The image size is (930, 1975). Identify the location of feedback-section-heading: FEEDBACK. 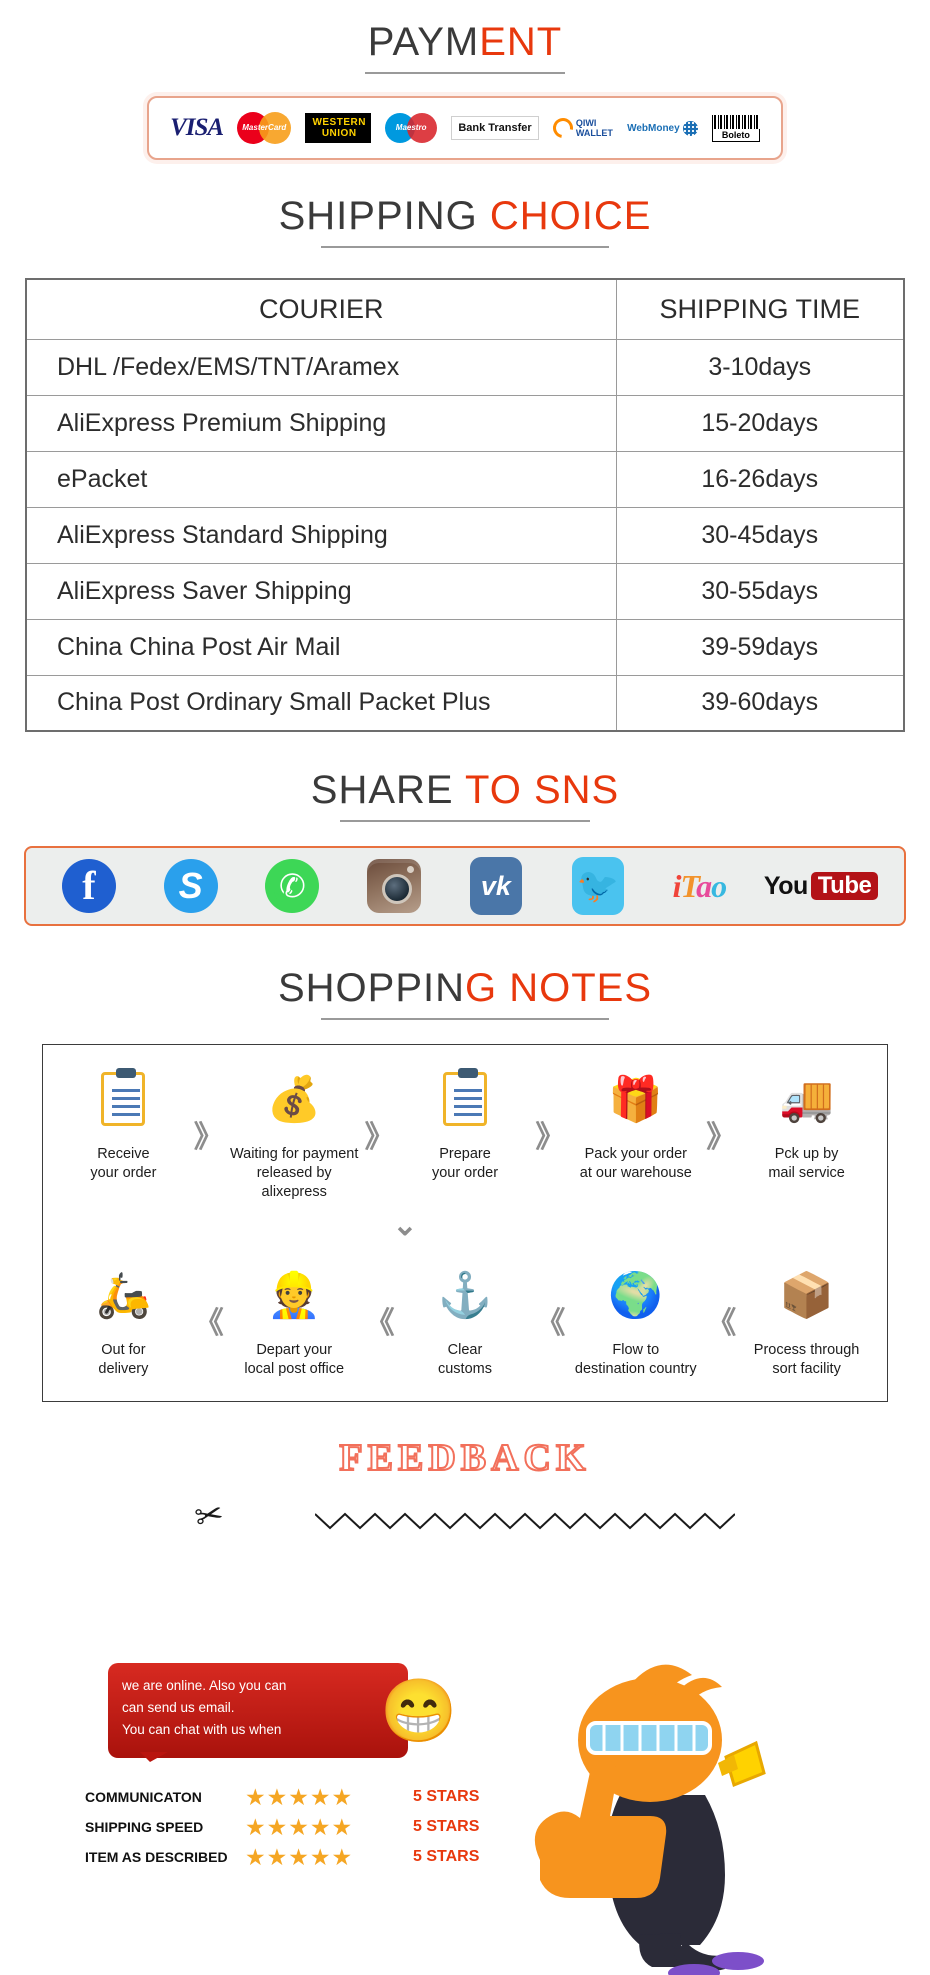
(465, 1458).